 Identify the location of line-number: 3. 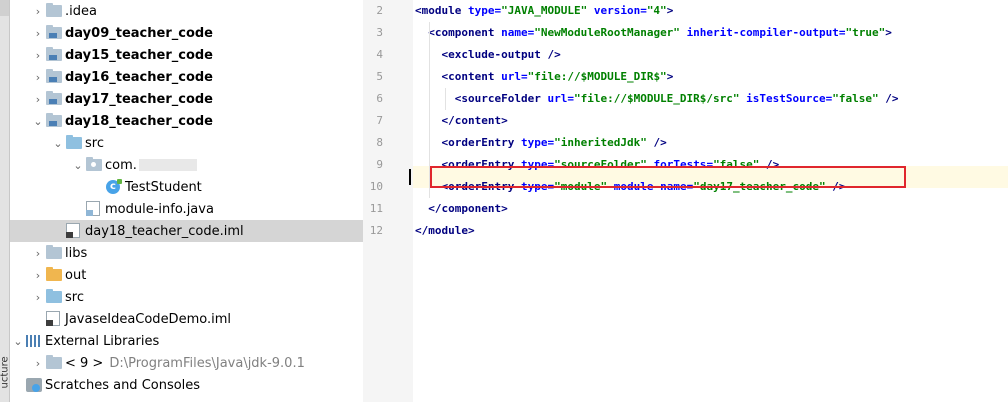
(379, 32).